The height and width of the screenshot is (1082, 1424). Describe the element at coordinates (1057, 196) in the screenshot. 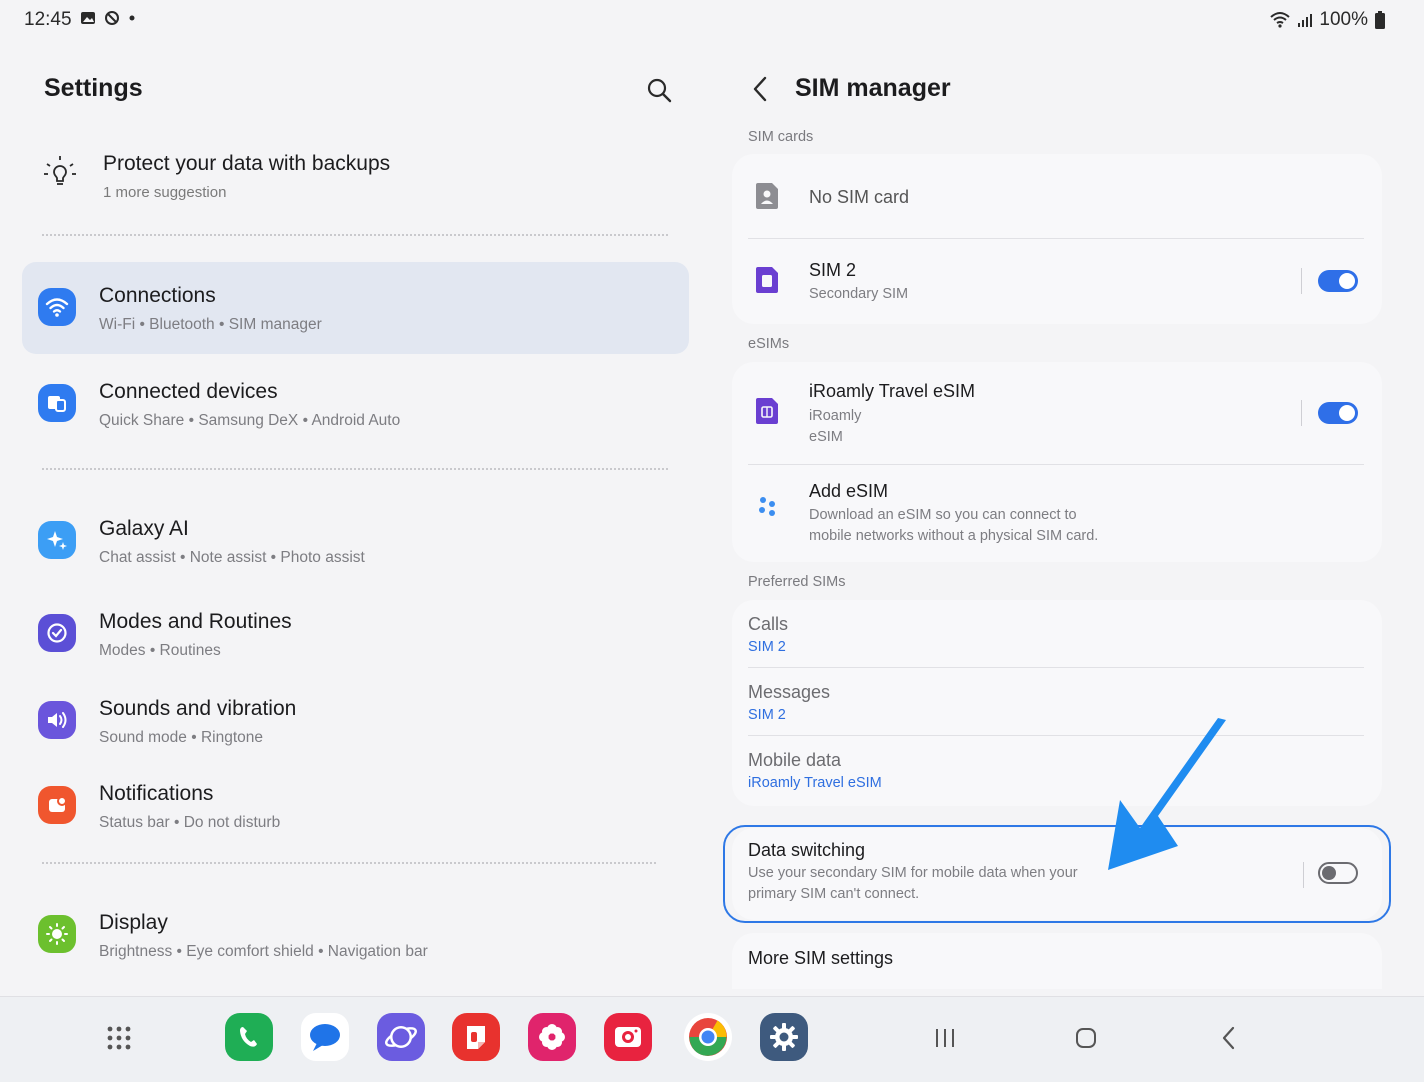

I see `sim-row-no-sim: No SIM card` at that location.